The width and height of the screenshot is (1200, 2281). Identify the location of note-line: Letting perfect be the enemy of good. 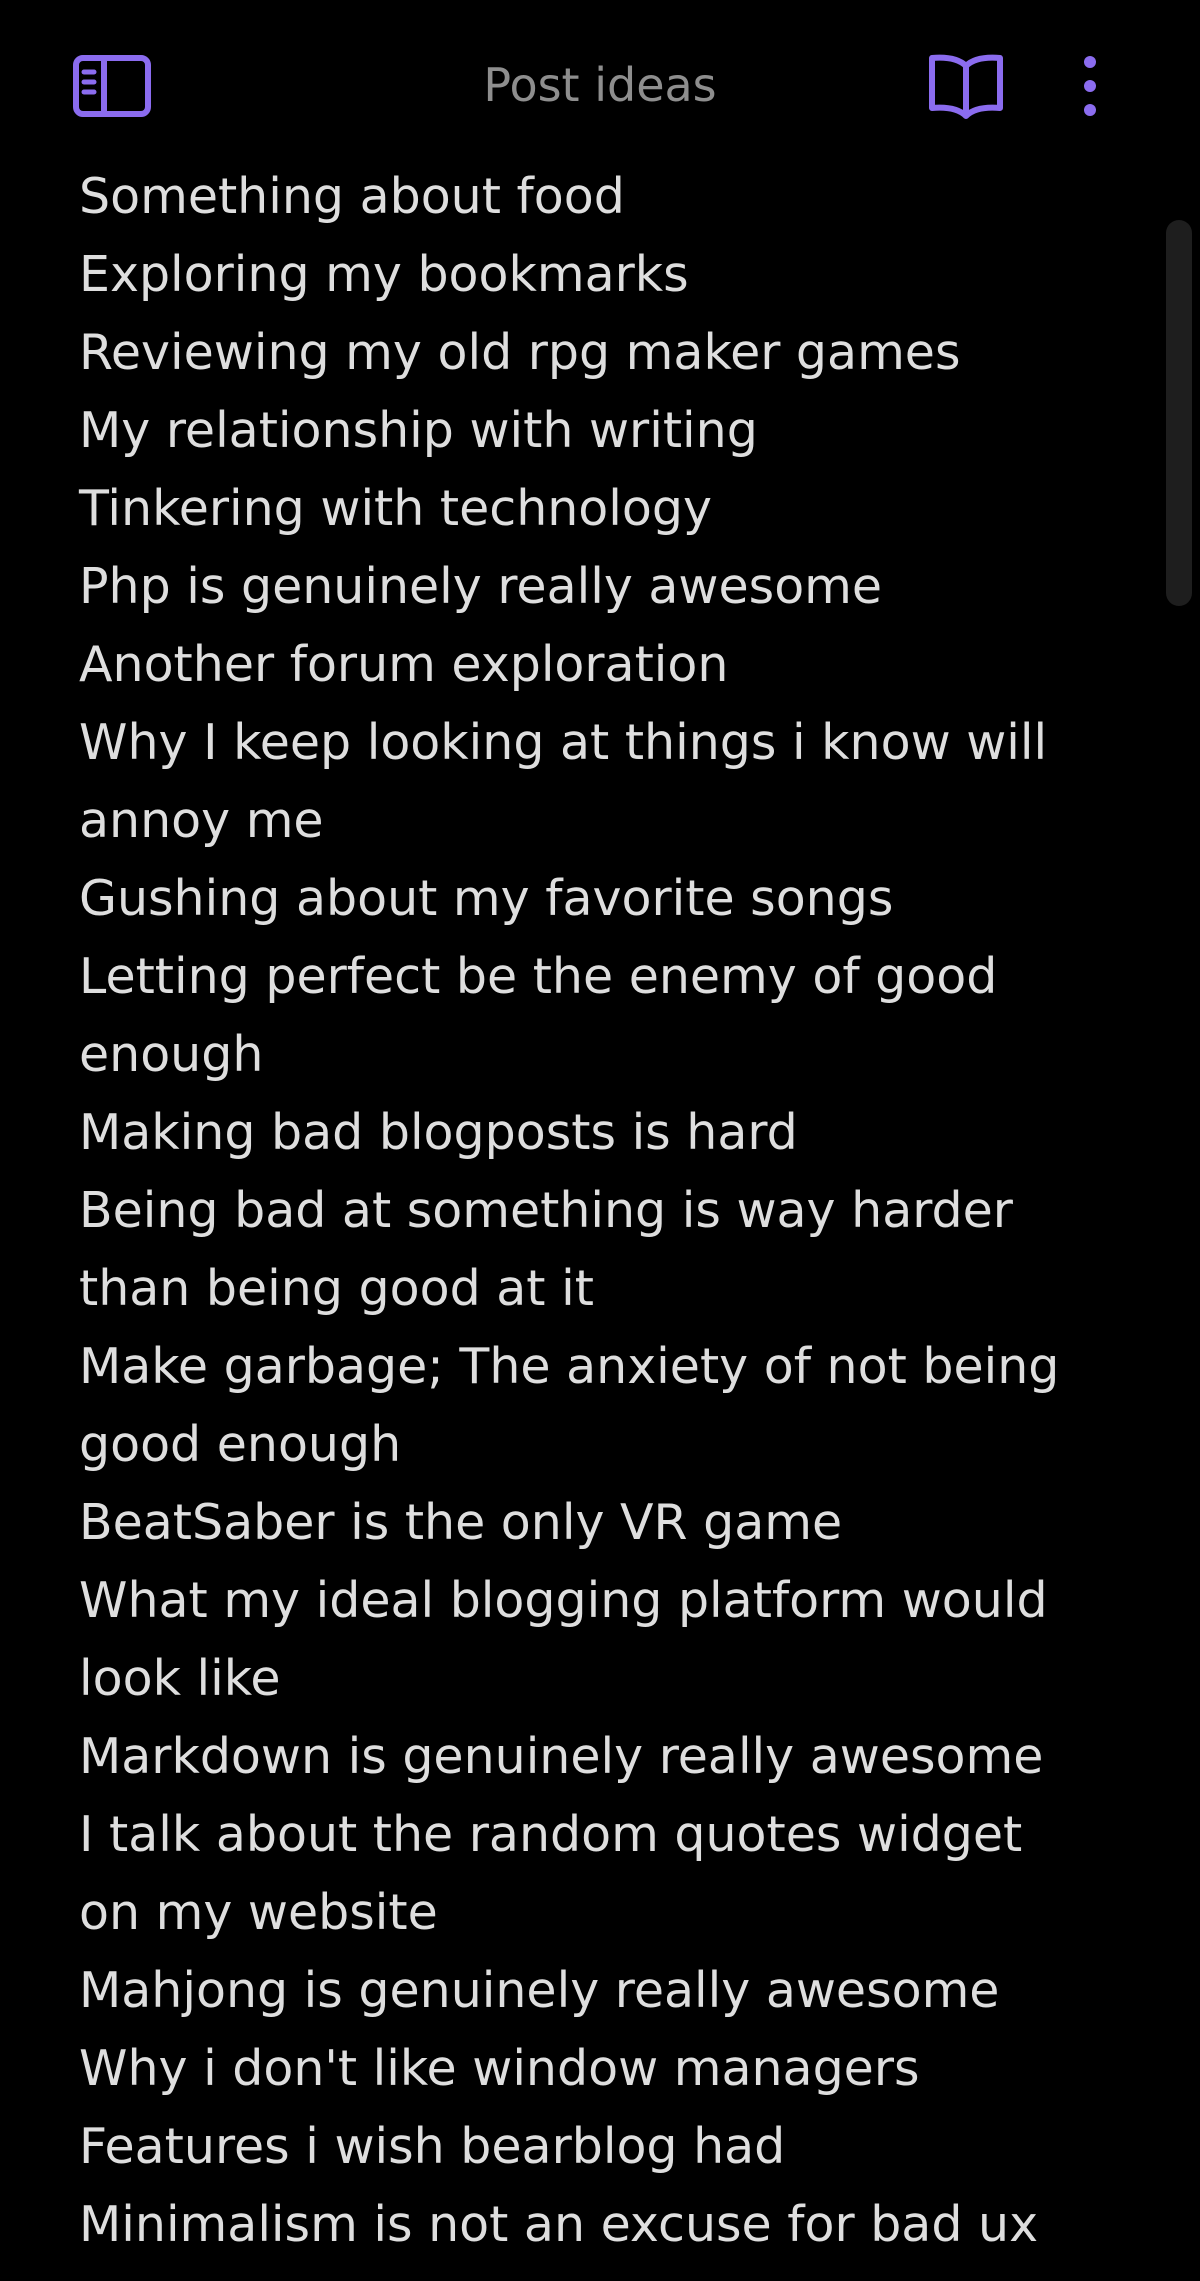
(538, 976).